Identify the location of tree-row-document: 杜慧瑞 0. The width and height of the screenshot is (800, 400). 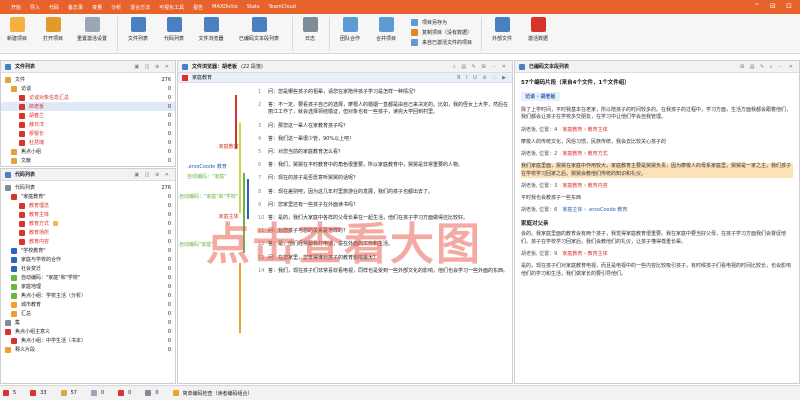
(88, 142).